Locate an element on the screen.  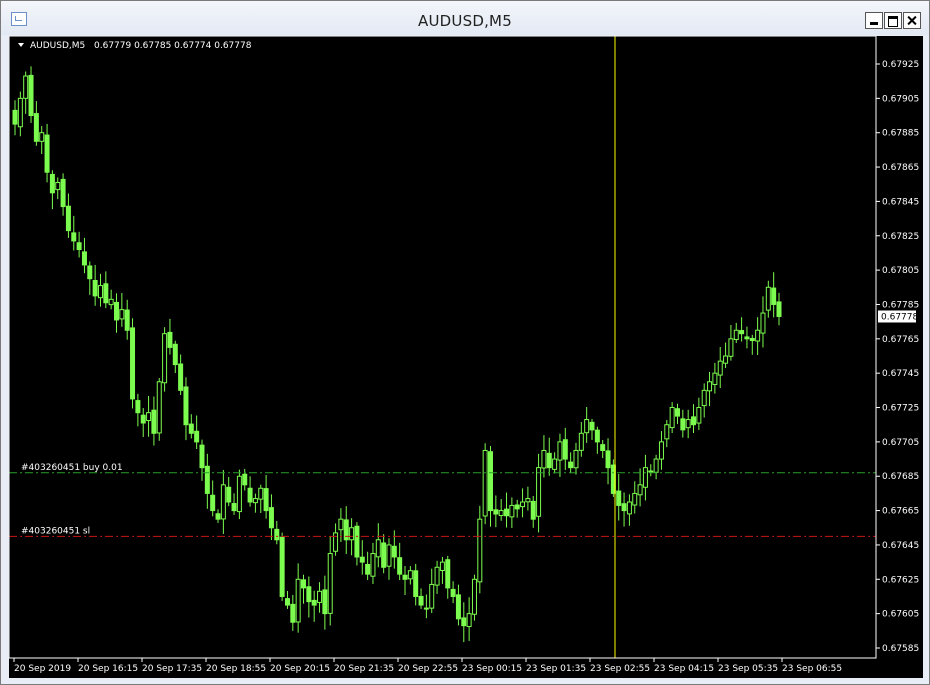
price-tick-label: 0.67605 is located at coordinates (900, 615).